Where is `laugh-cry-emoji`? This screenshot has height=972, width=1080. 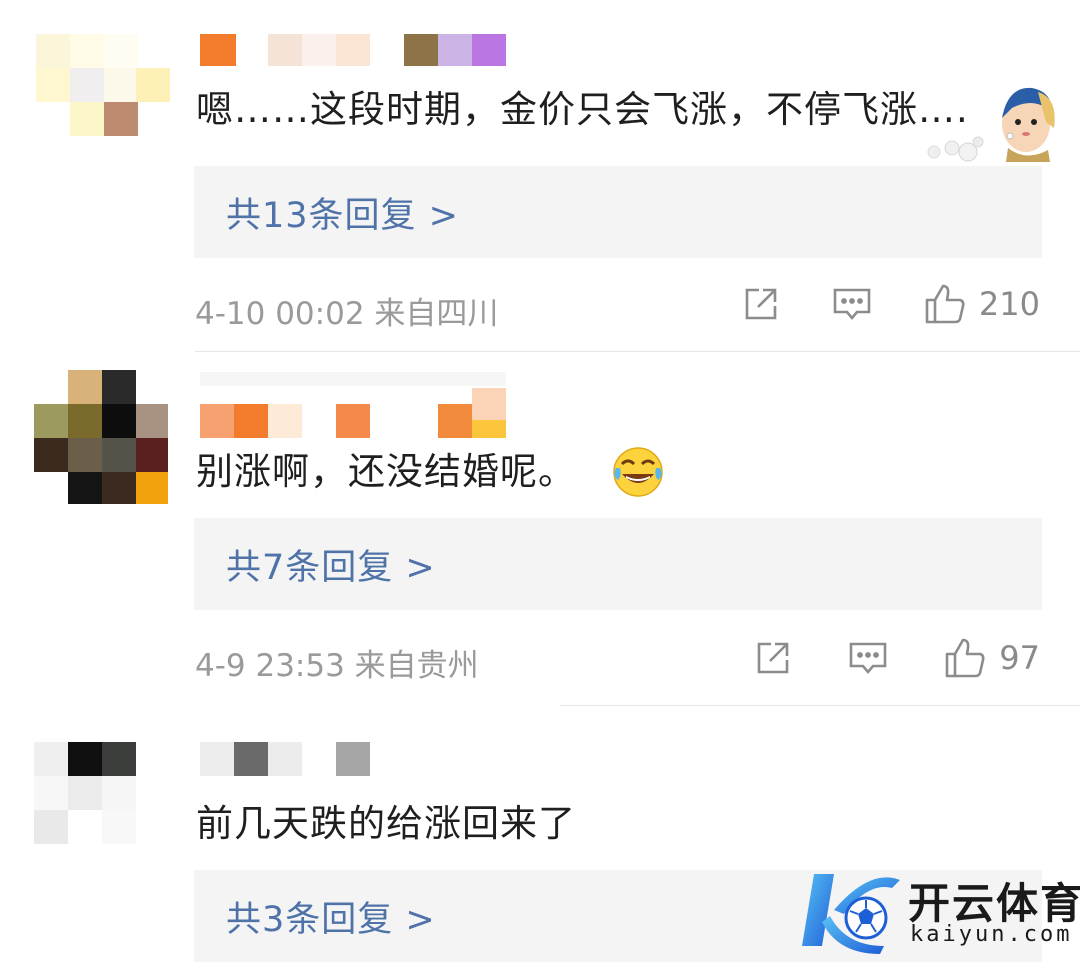 laugh-cry-emoji is located at coordinates (638, 472).